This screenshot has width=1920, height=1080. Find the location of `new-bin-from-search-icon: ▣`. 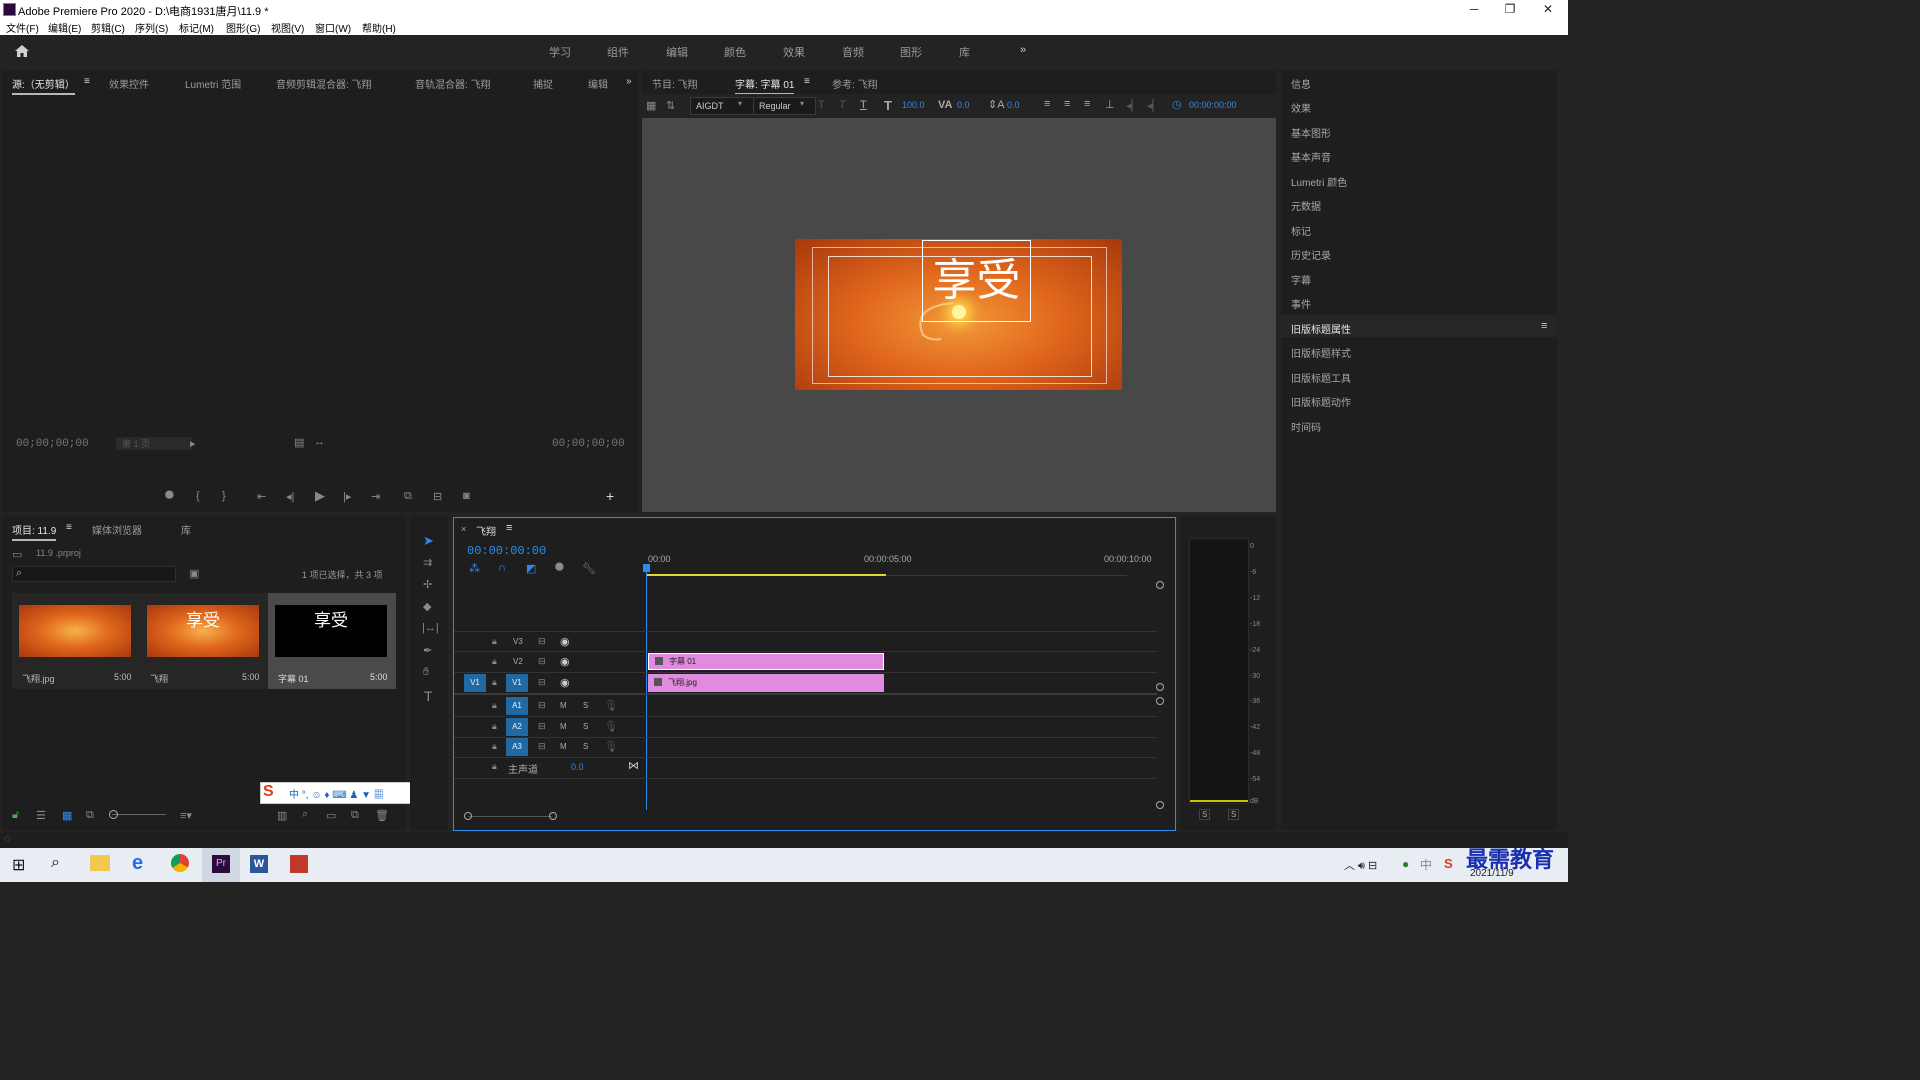

new-bin-from-search-icon: ▣ is located at coordinates (194, 573).